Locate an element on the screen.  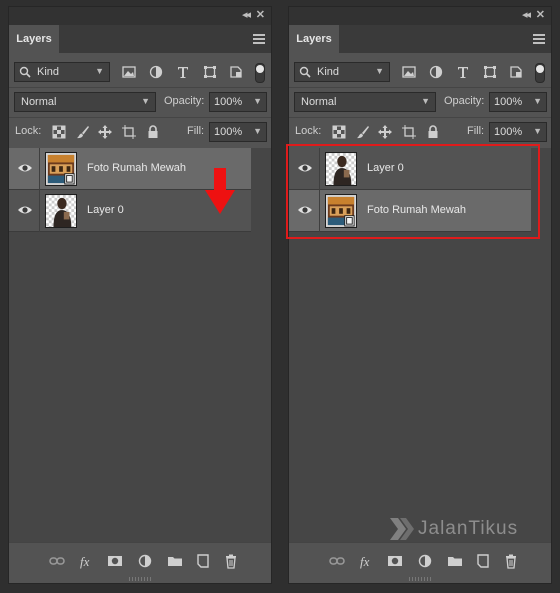
watermark: JalanTikus is located at coordinates (468, 530).